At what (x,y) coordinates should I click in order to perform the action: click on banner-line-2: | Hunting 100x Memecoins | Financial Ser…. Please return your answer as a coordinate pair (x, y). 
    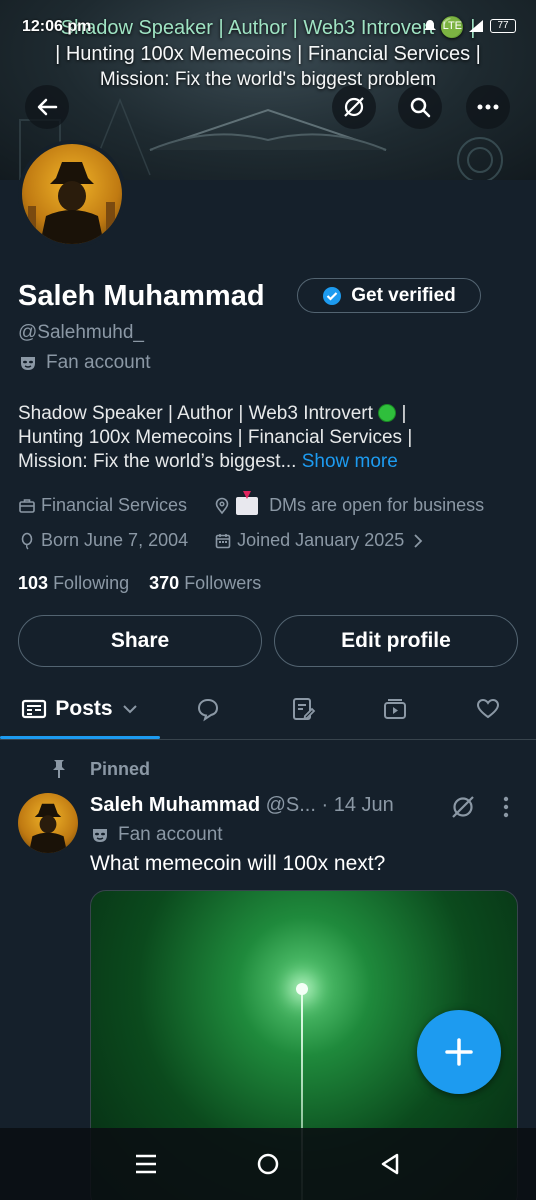
    Looking at the image, I should click on (268, 54).